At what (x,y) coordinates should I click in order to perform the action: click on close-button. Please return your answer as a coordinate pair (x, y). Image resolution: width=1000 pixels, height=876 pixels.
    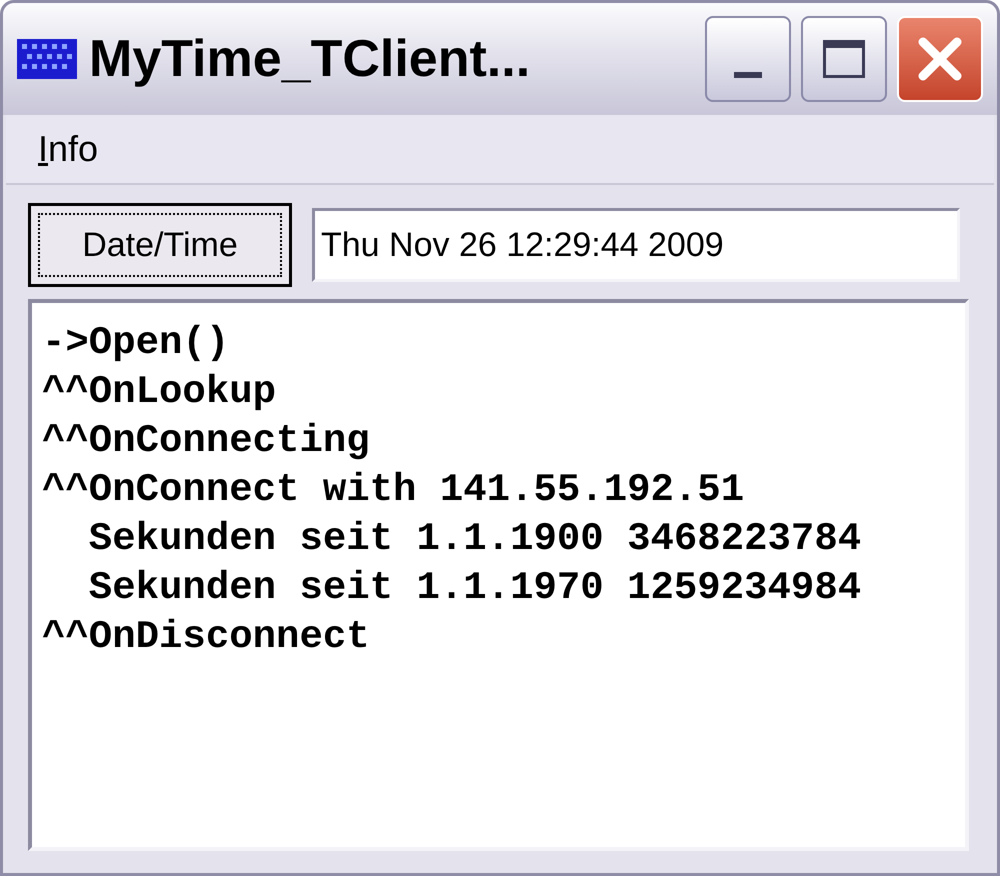
    Looking at the image, I should click on (940, 59).